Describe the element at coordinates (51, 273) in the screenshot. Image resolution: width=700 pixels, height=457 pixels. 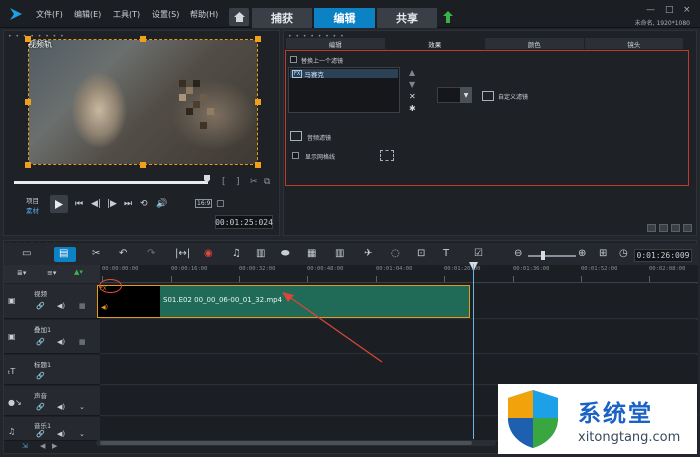
I see `chapter-icon: ≡▾` at that location.